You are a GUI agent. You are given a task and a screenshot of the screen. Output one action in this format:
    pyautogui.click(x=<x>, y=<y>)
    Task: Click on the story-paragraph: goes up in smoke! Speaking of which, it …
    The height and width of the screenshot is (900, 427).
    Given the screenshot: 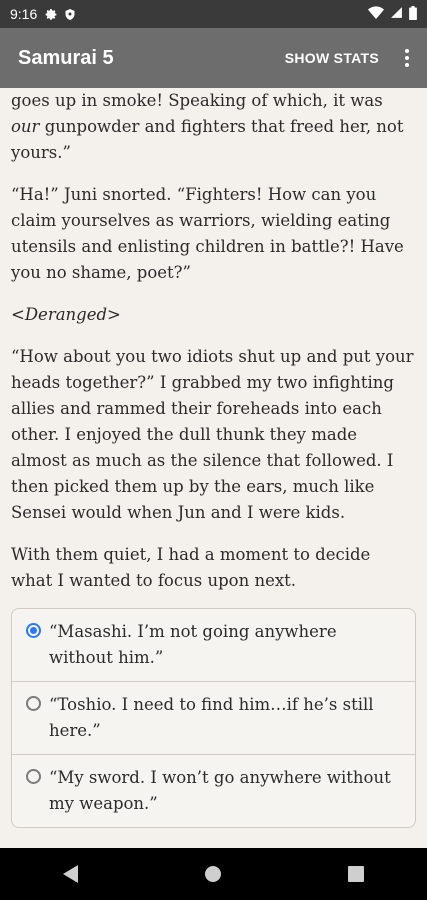 What is the action you would take?
    pyautogui.click(x=213, y=127)
    